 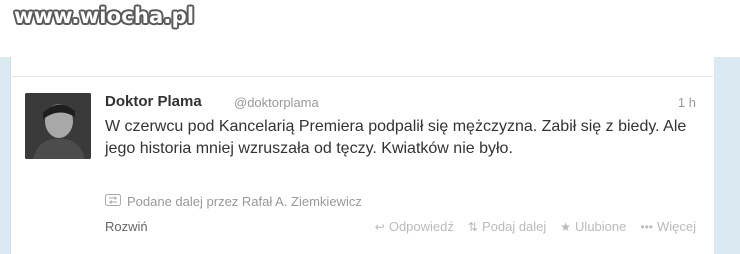 What do you see at coordinates (58, 126) in the screenshot?
I see `avatar` at bounding box center [58, 126].